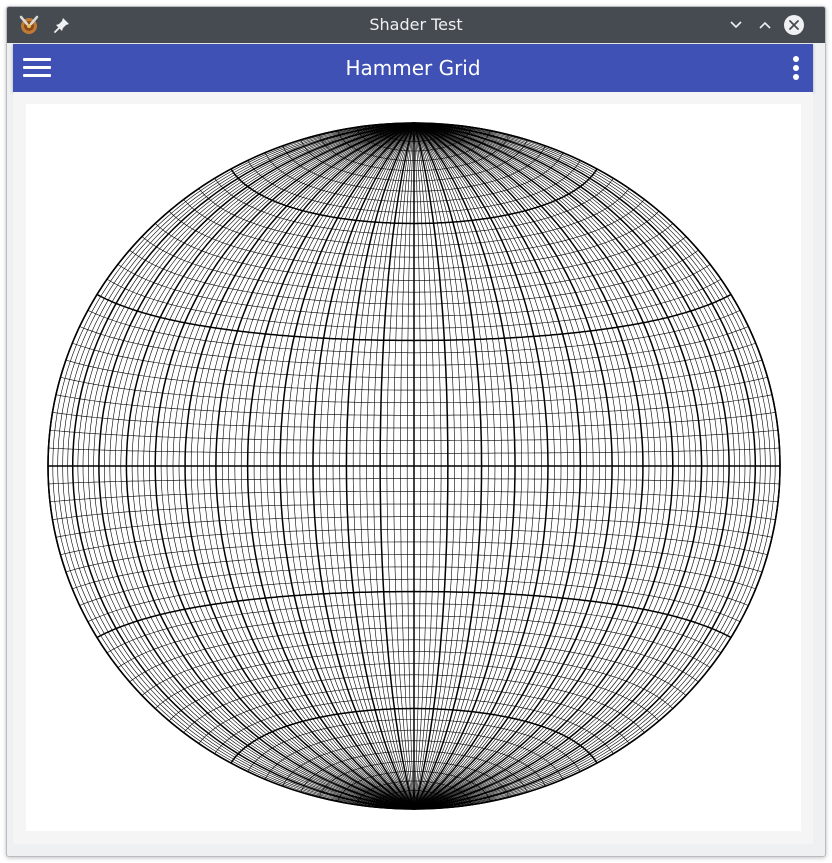  Describe the element at coordinates (736, 25) in the screenshot. I see `minimize-icon` at that location.